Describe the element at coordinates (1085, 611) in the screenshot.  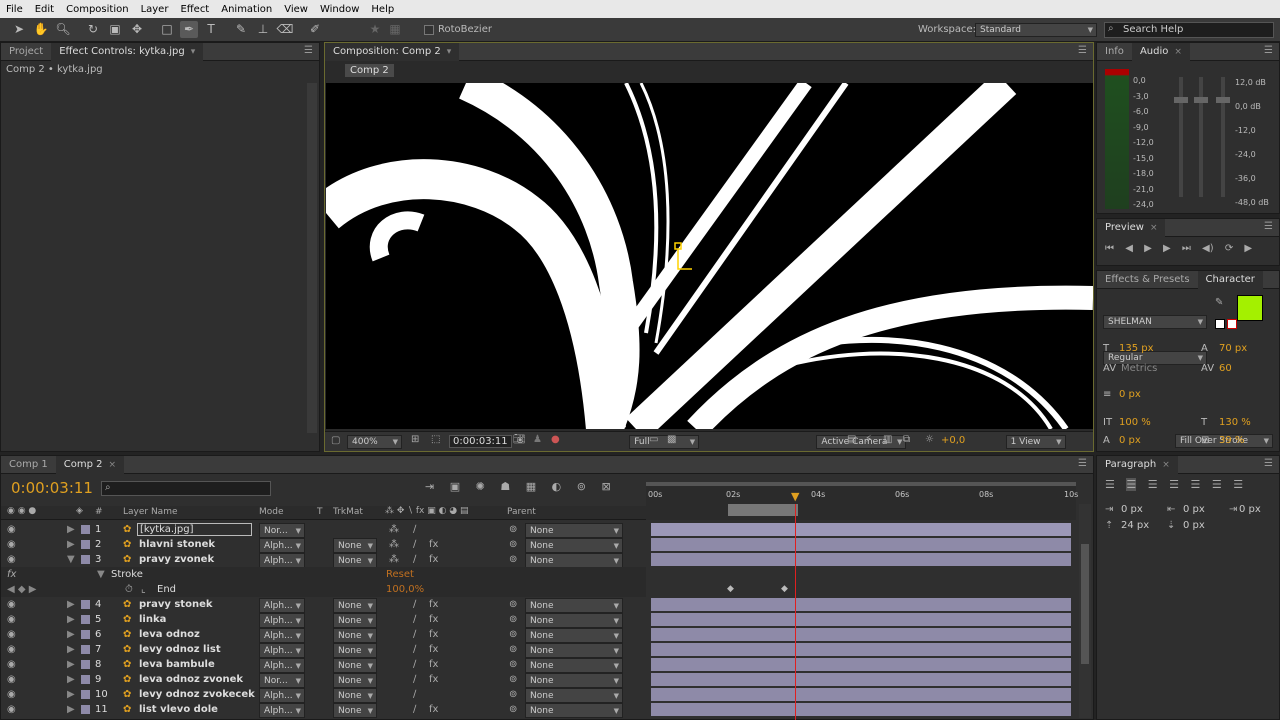
I see `timeline-scrollbar` at that location.